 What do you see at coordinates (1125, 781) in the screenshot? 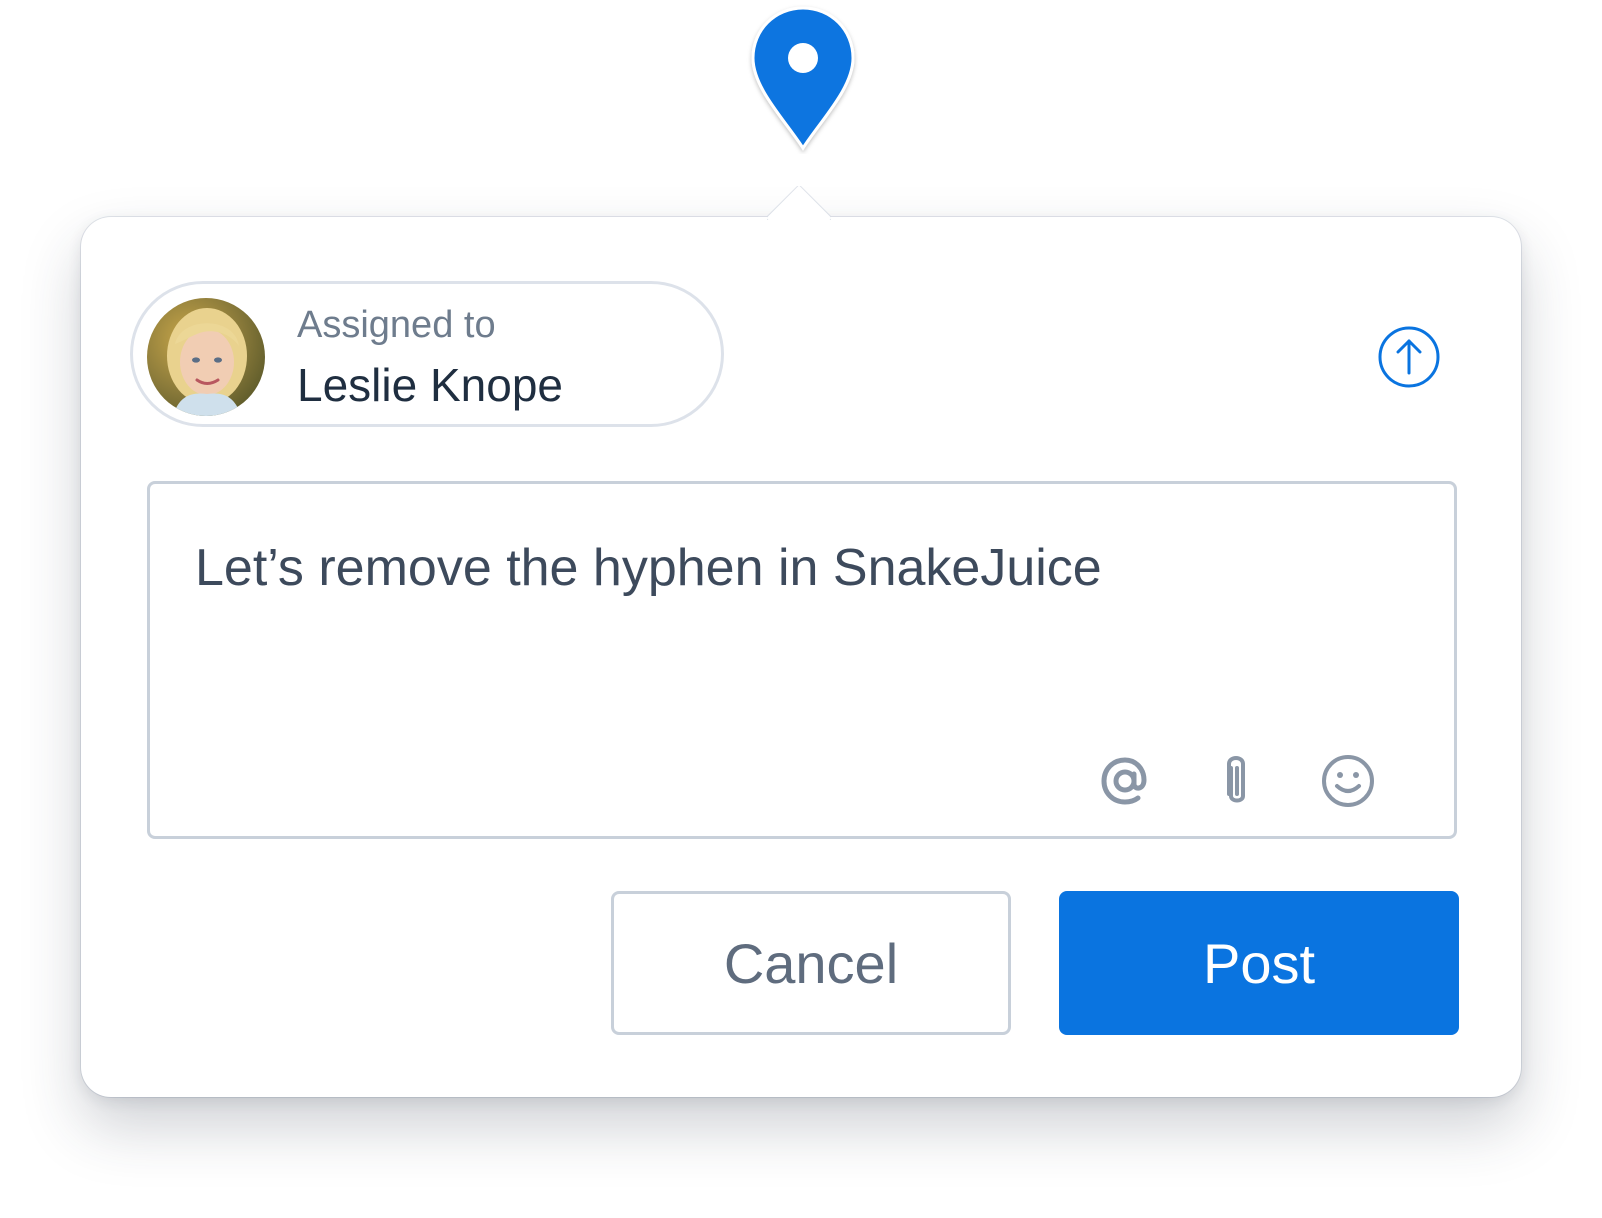
I see `mention-at-icon` at bounding box center [1125, 781].